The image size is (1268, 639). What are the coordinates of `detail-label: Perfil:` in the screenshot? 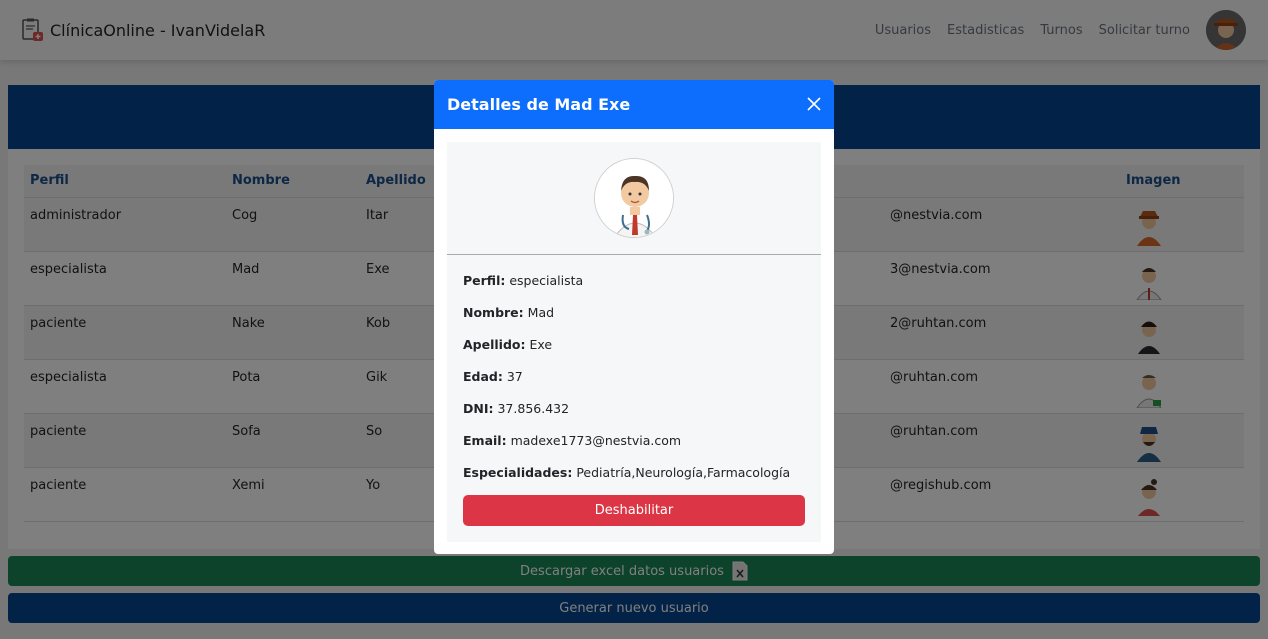 It's located at (484, 280).